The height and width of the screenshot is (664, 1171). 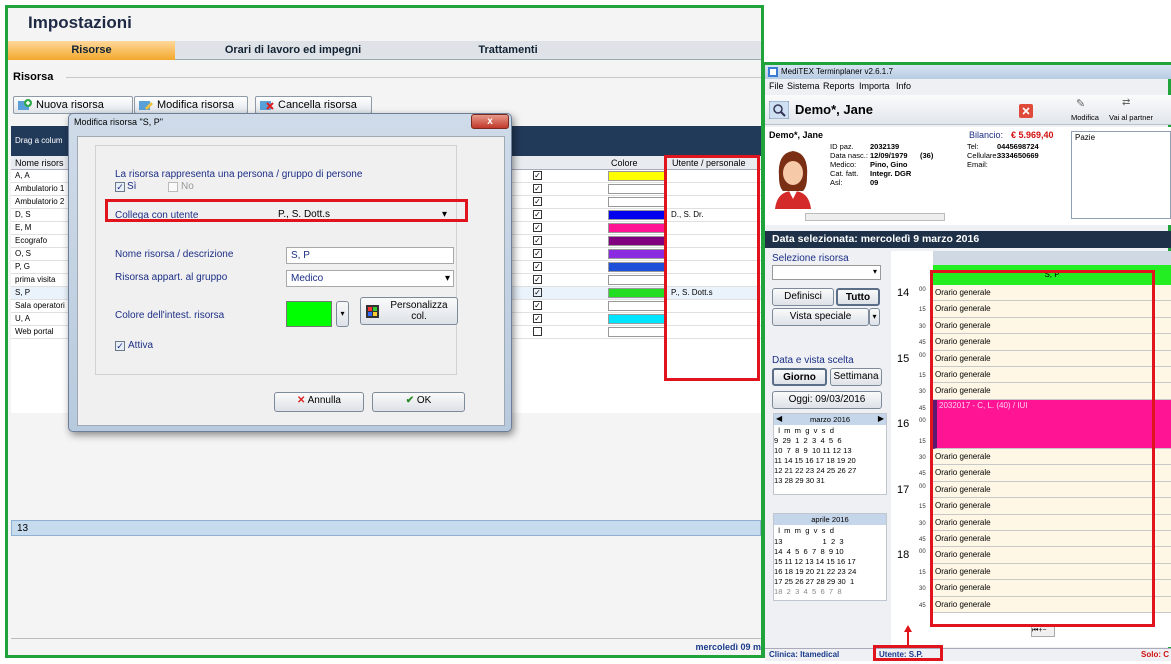 I want to click on medico-value: Pino, Gino, so click(x=889, y=164).